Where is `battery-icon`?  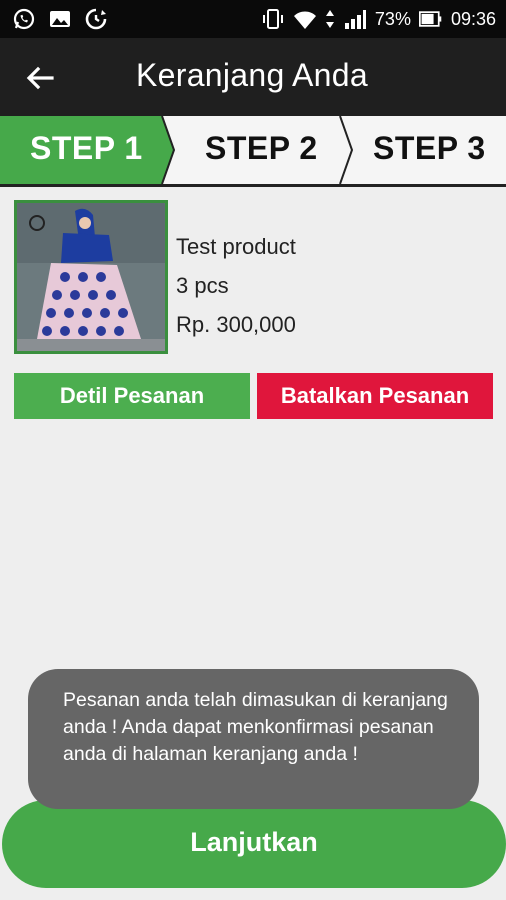
battery-icon is located at coordinates (430, 19).